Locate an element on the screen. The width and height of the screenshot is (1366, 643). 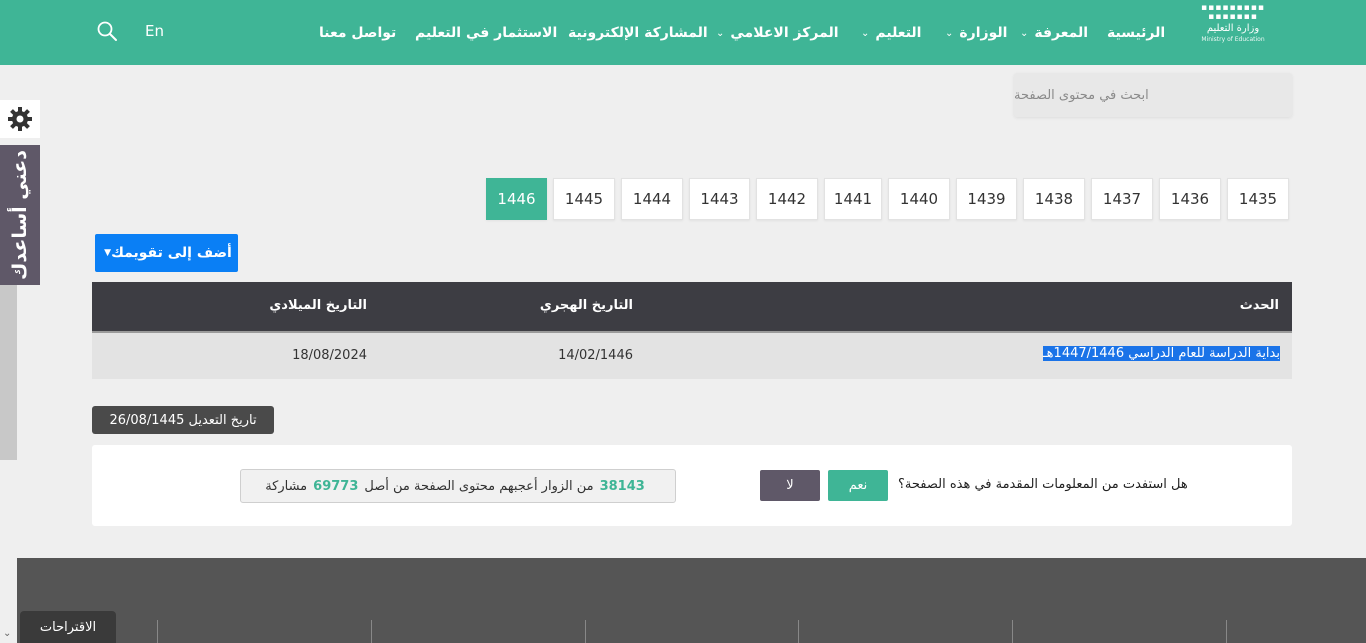
liked-text: من الزوار أعجبهم محتوى الصفحة من أصل is located at coordinates (479, 486).